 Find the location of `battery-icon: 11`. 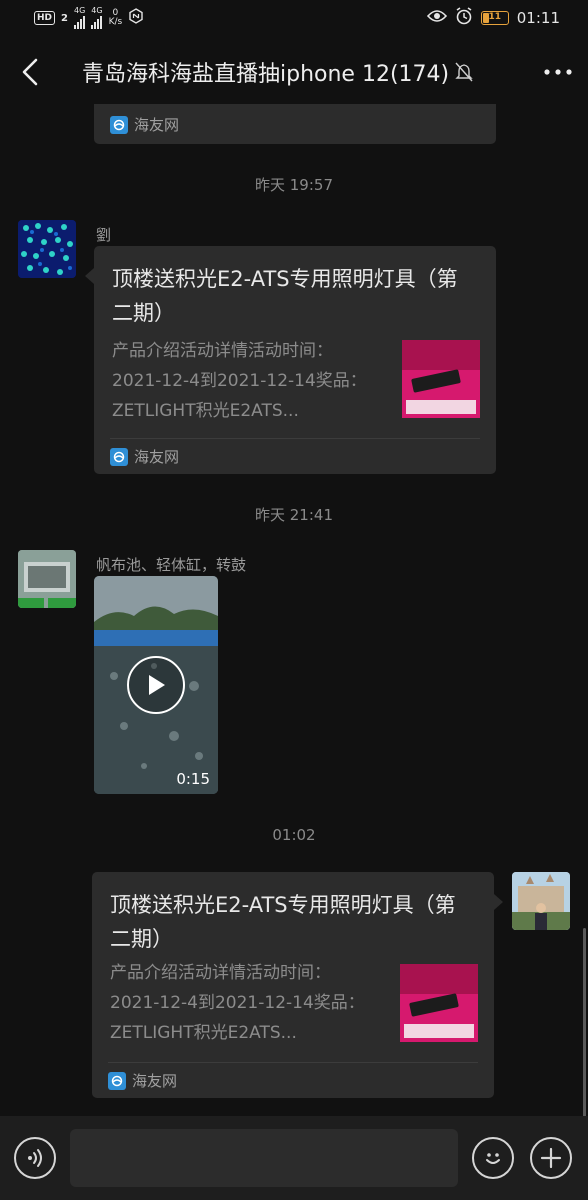

battery-icon: 11 is located at coordinates (494, 18).